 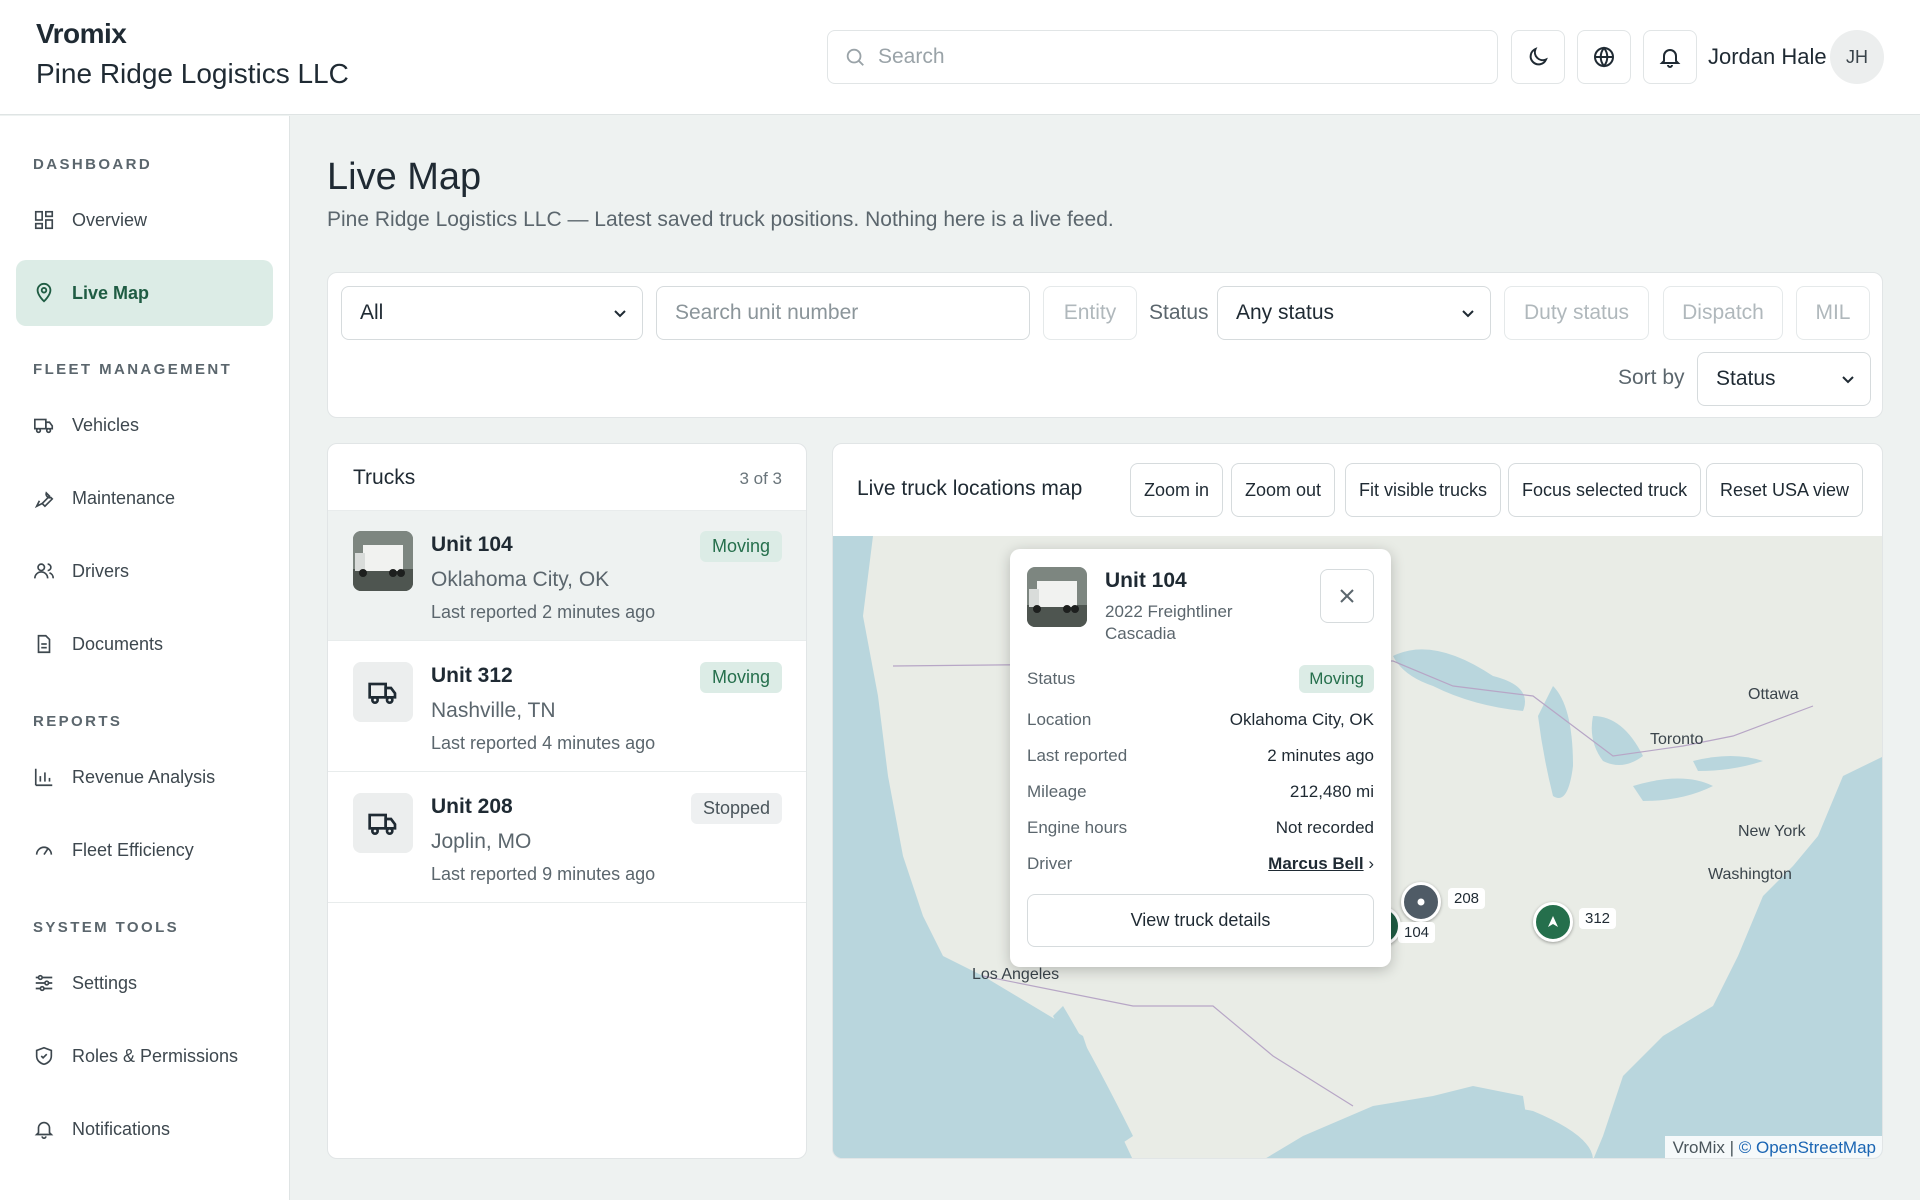 What do you see at coordinates (1423, 490) in the screenshot?
I see `fit-visible-trucks-button: Fit visible trucks` at bounding box center [1423, 490].